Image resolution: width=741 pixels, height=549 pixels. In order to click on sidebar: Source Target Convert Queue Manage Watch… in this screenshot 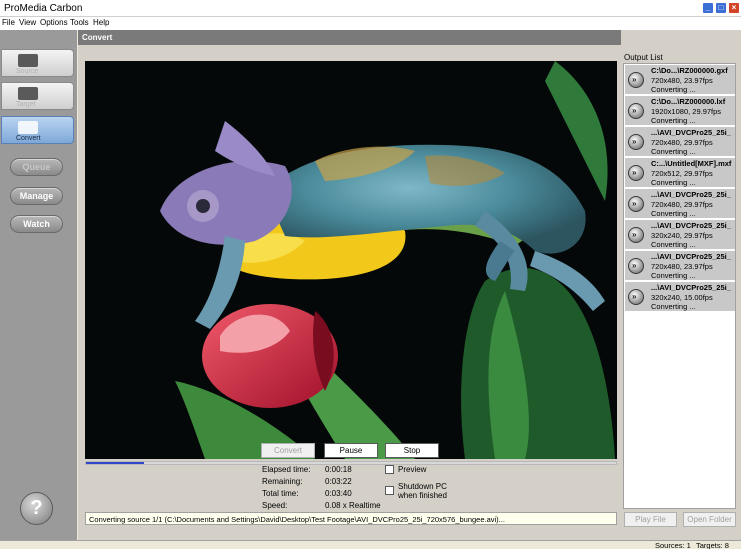, I will do `click(38, 285)`.